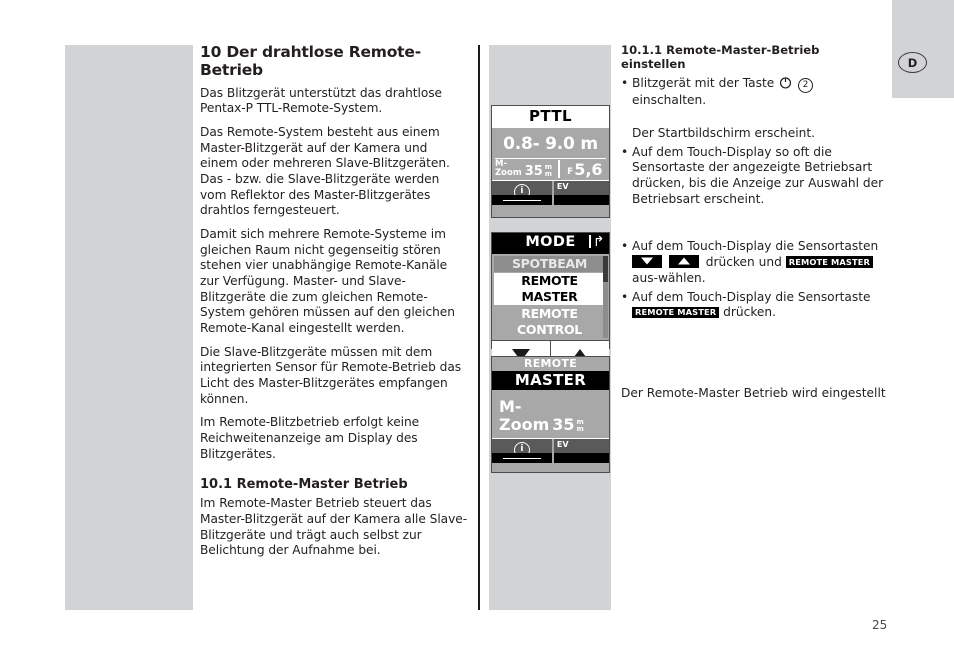 The width and height of the screenshot is (954, 668). I want to click on lcd-master-zoom-value: 35, so click(563, 425).